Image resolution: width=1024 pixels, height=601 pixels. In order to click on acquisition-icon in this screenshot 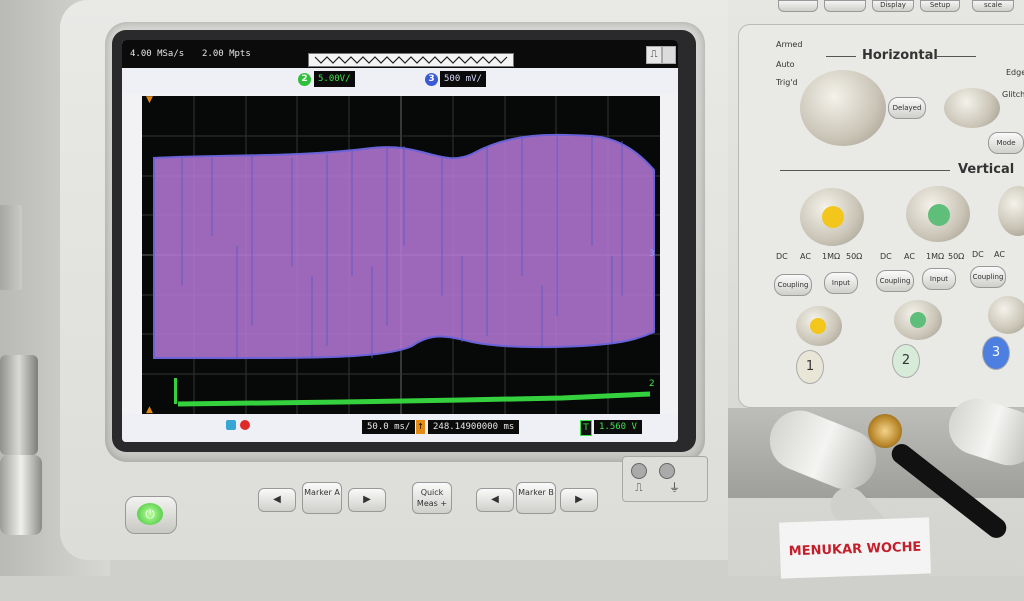, I will do `click(231, 425)`.